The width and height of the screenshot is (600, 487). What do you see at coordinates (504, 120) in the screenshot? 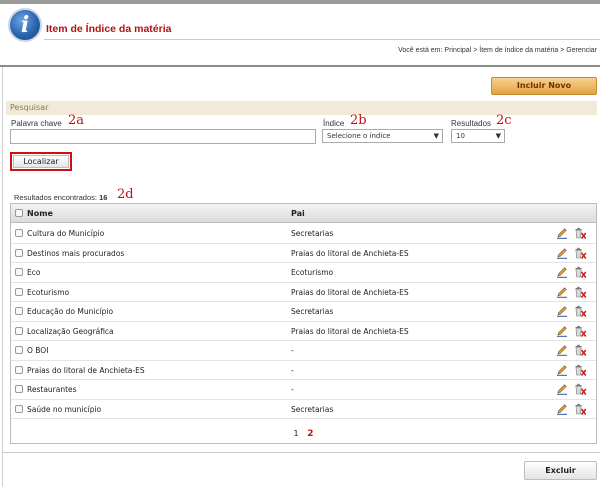
I see `annotation-2c: 2c` at bounding box center [504, 120].